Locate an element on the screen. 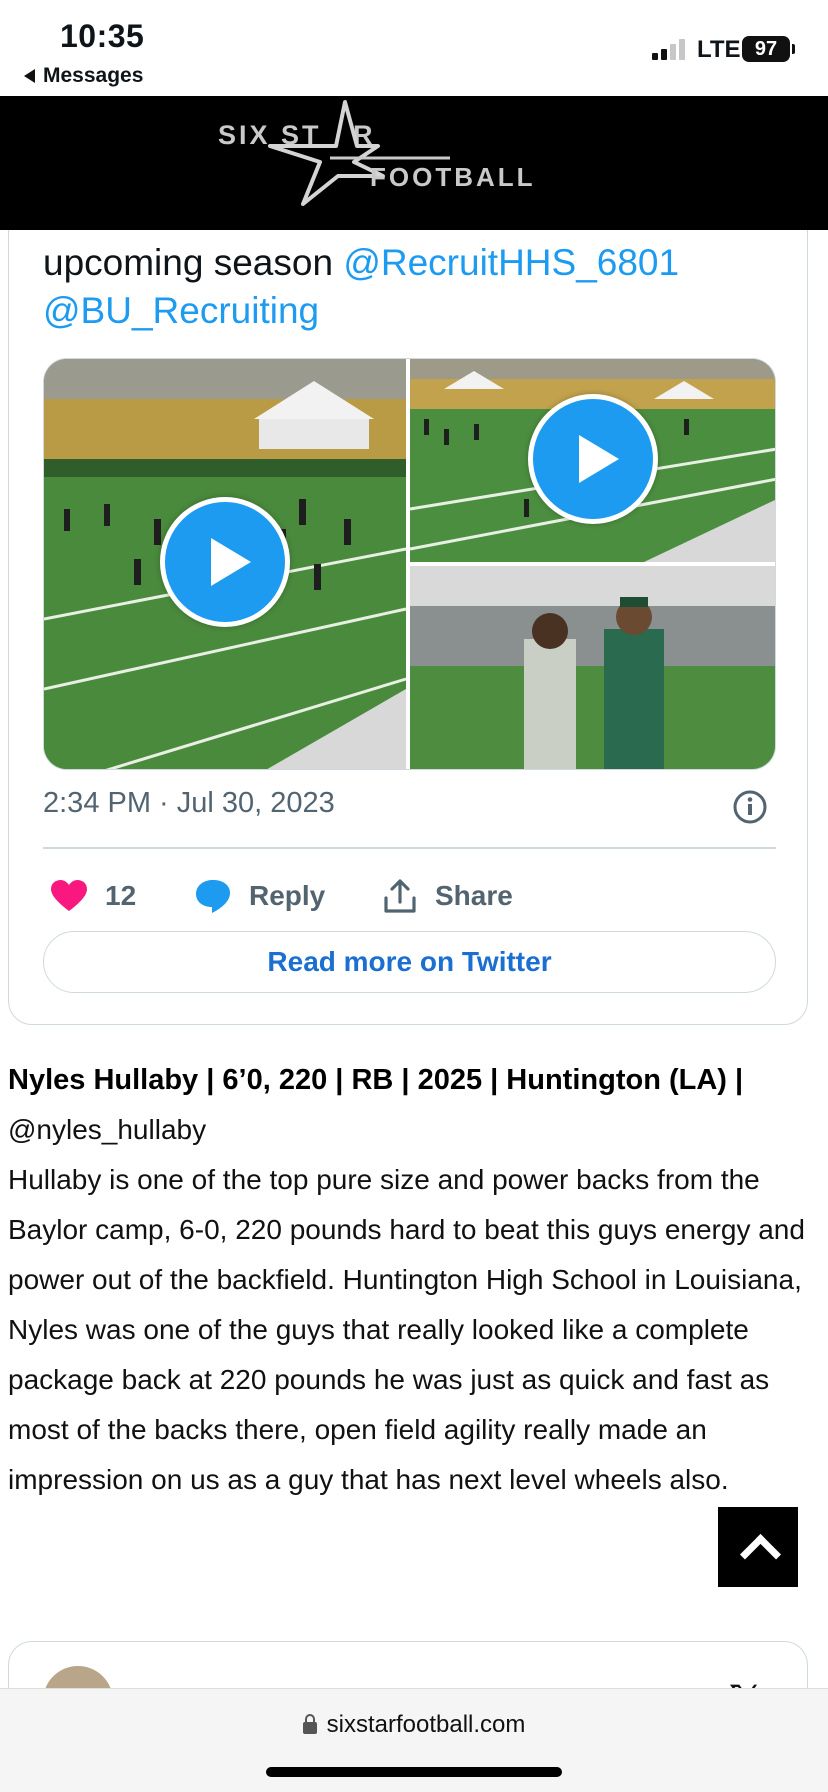  back-to-messages: Messages is located at coordinates (83, 76).